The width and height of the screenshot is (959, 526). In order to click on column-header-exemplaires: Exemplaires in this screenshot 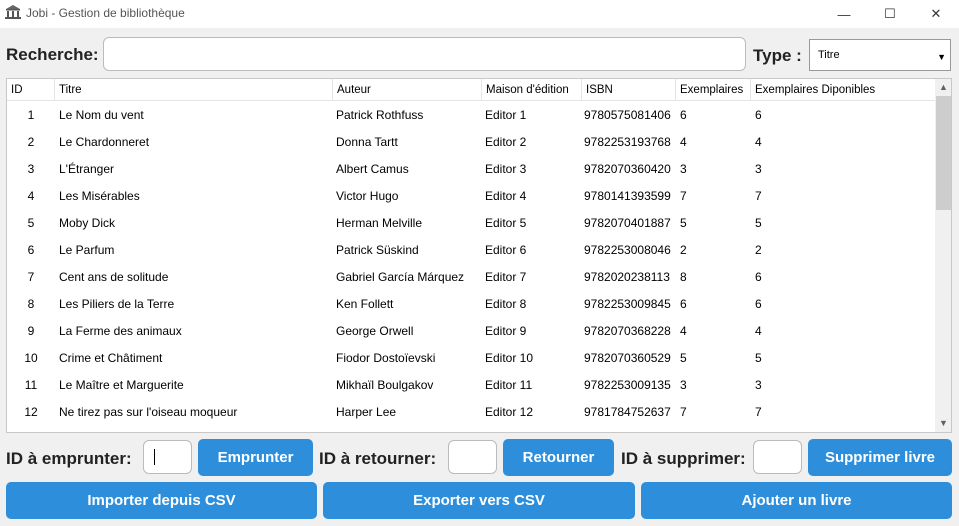, I will do `click(713, 90)`.